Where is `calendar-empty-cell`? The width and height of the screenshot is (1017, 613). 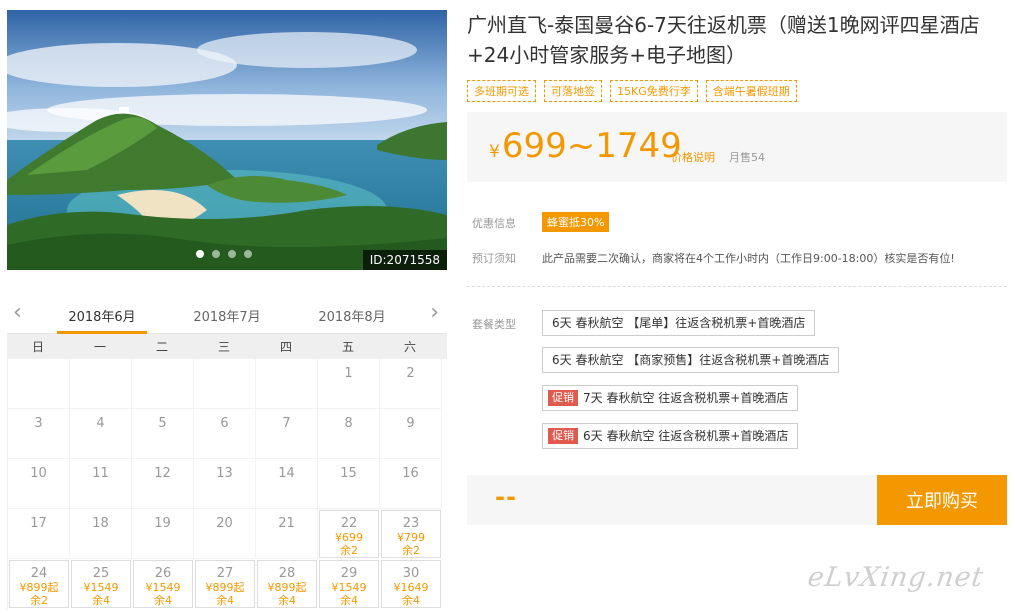
calendar-empty-cell is located at coordinates (101, 384).